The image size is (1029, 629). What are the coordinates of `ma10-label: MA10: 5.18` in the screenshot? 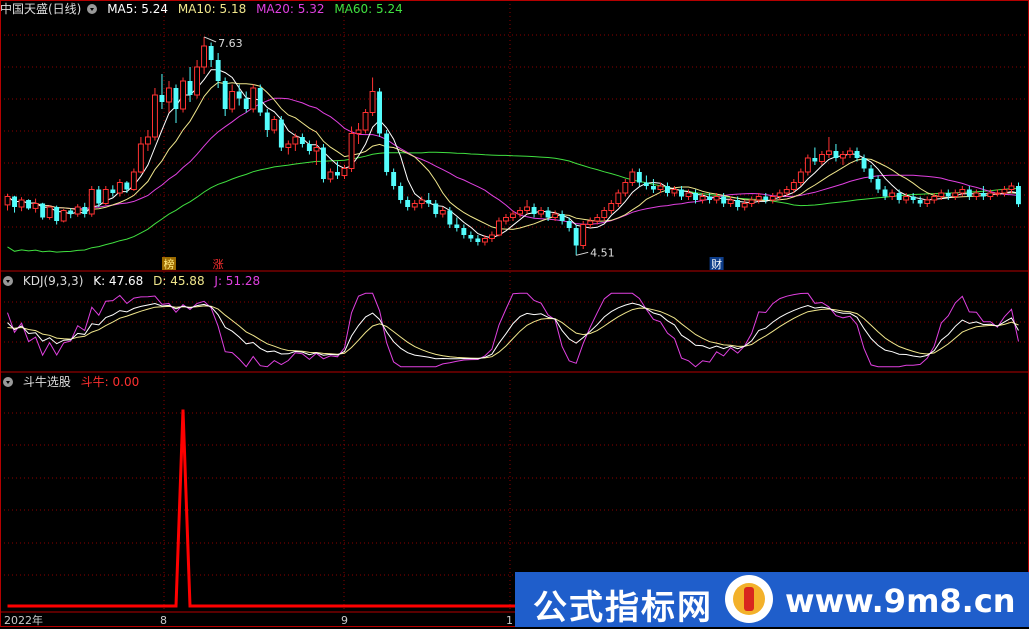 It's located at (212, 9).